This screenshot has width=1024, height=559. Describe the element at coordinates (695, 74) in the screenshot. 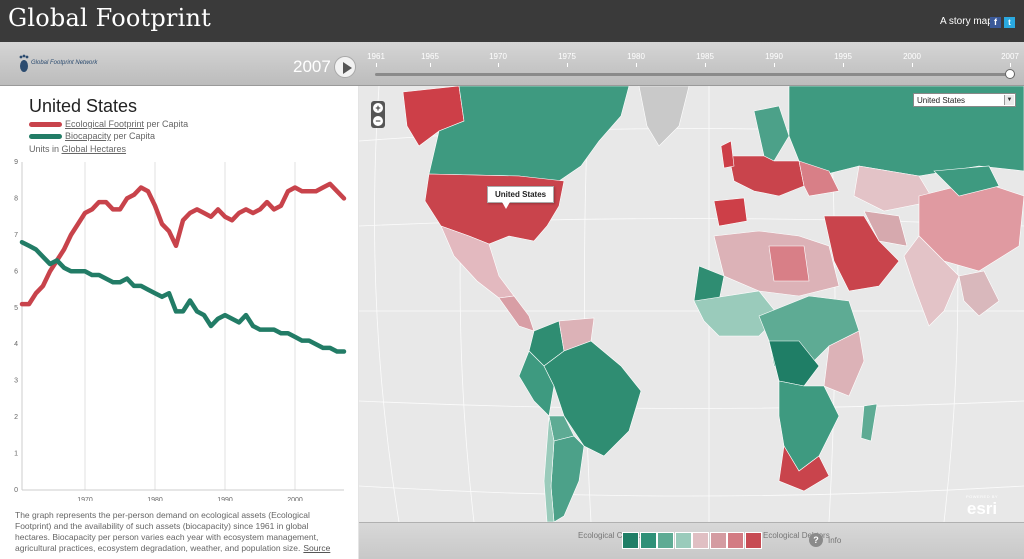

I see `timeline-slider` at that location.